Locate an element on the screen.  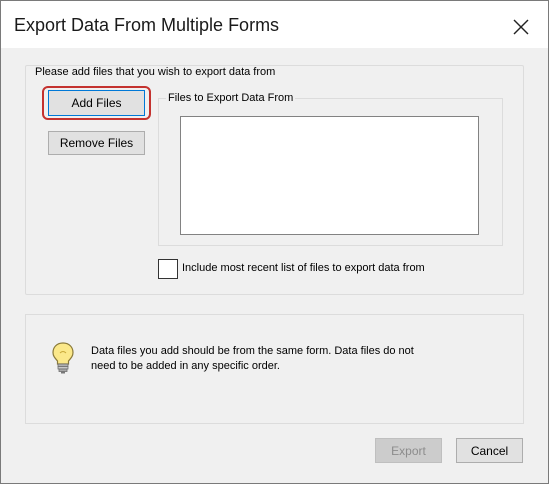
files-listbox is located at coordinates (329, 175).